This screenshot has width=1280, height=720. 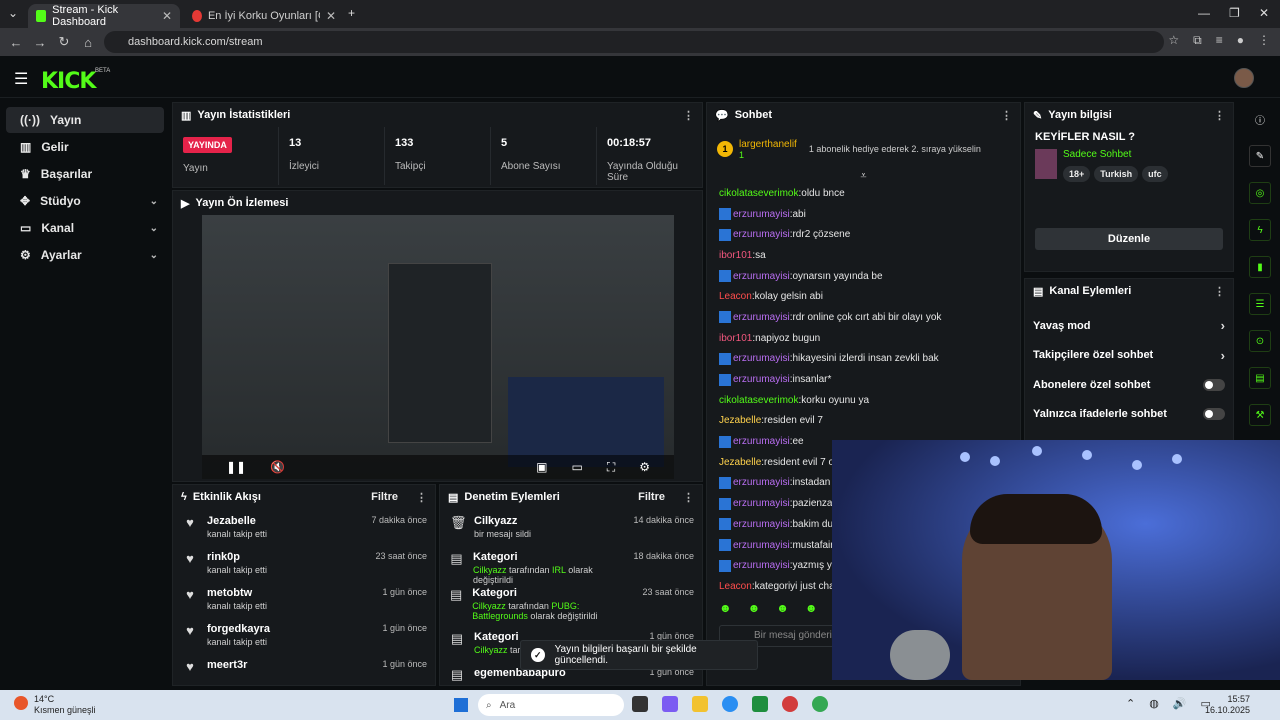 What do you see at coordinates (237, 593) in the screenshot?
I see `activity-user: metobtw` at bounding box center [237, 593].